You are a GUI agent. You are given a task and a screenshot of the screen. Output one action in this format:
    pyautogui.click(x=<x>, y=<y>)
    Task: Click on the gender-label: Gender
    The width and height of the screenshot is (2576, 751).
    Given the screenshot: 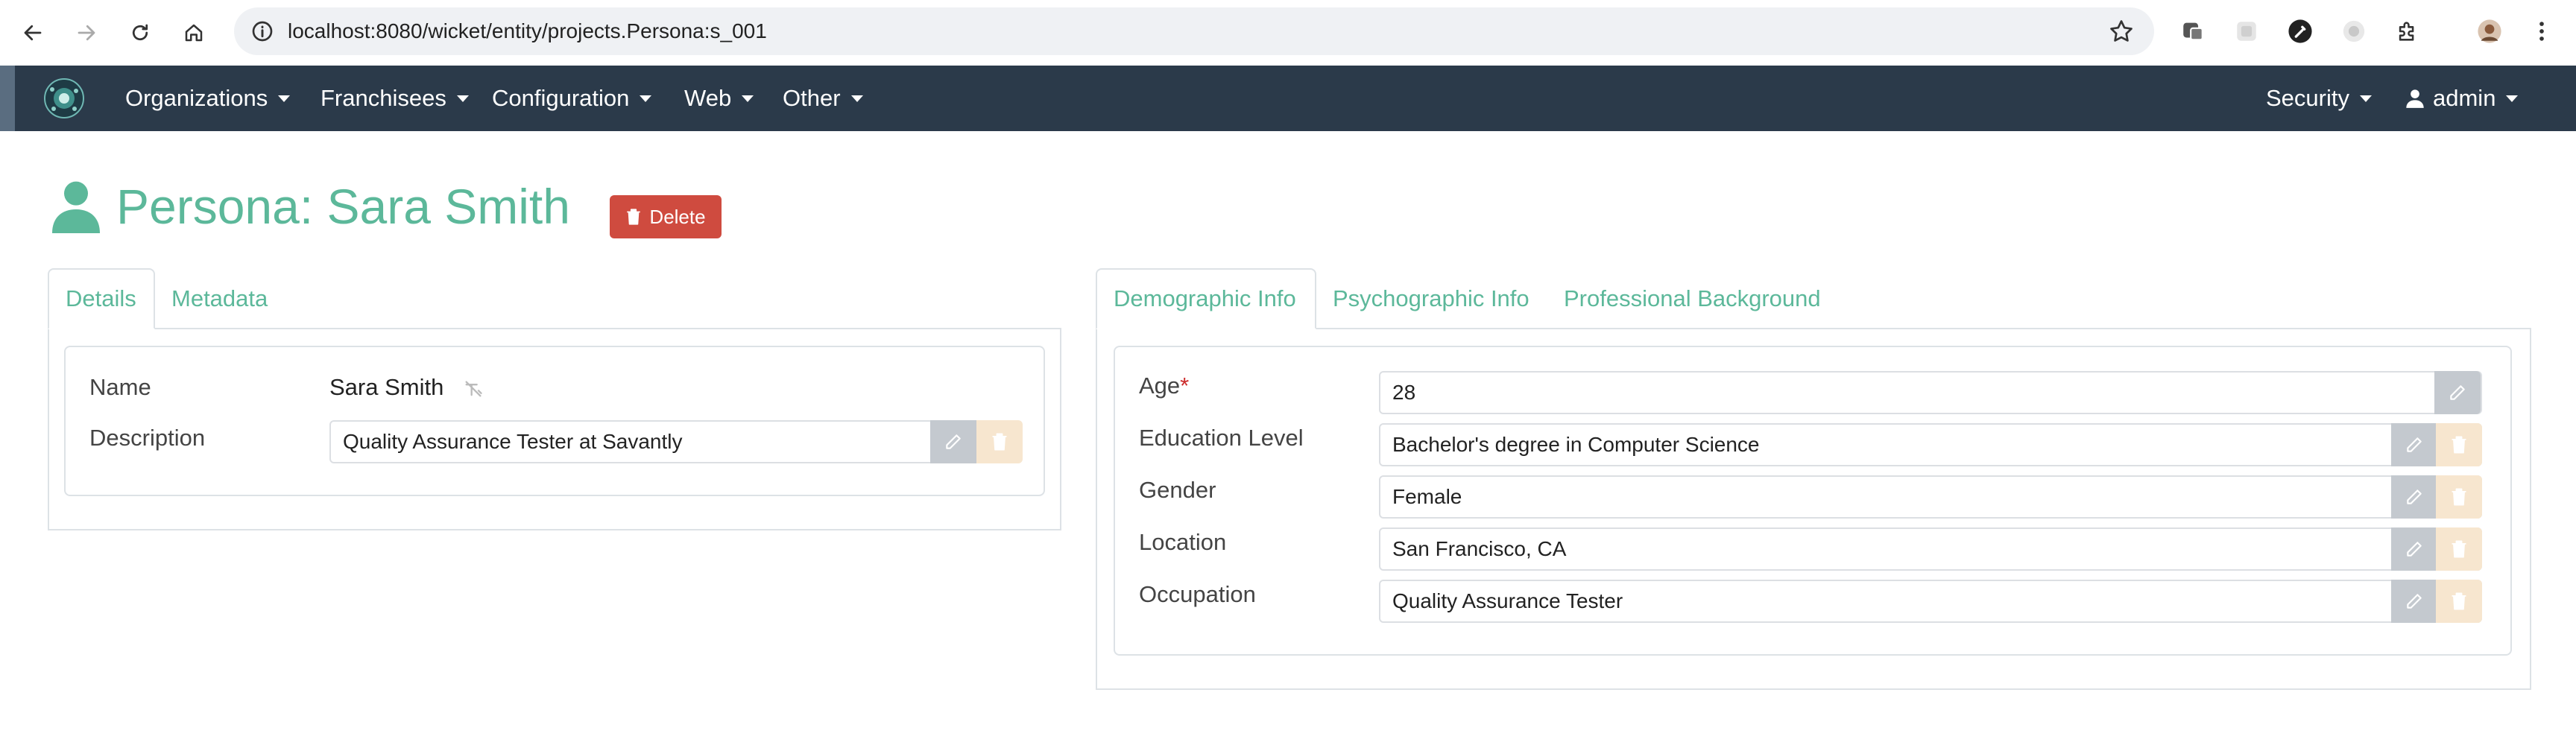 What is the action you would take?
    pyautogui.click(x=1177, y=490)
    